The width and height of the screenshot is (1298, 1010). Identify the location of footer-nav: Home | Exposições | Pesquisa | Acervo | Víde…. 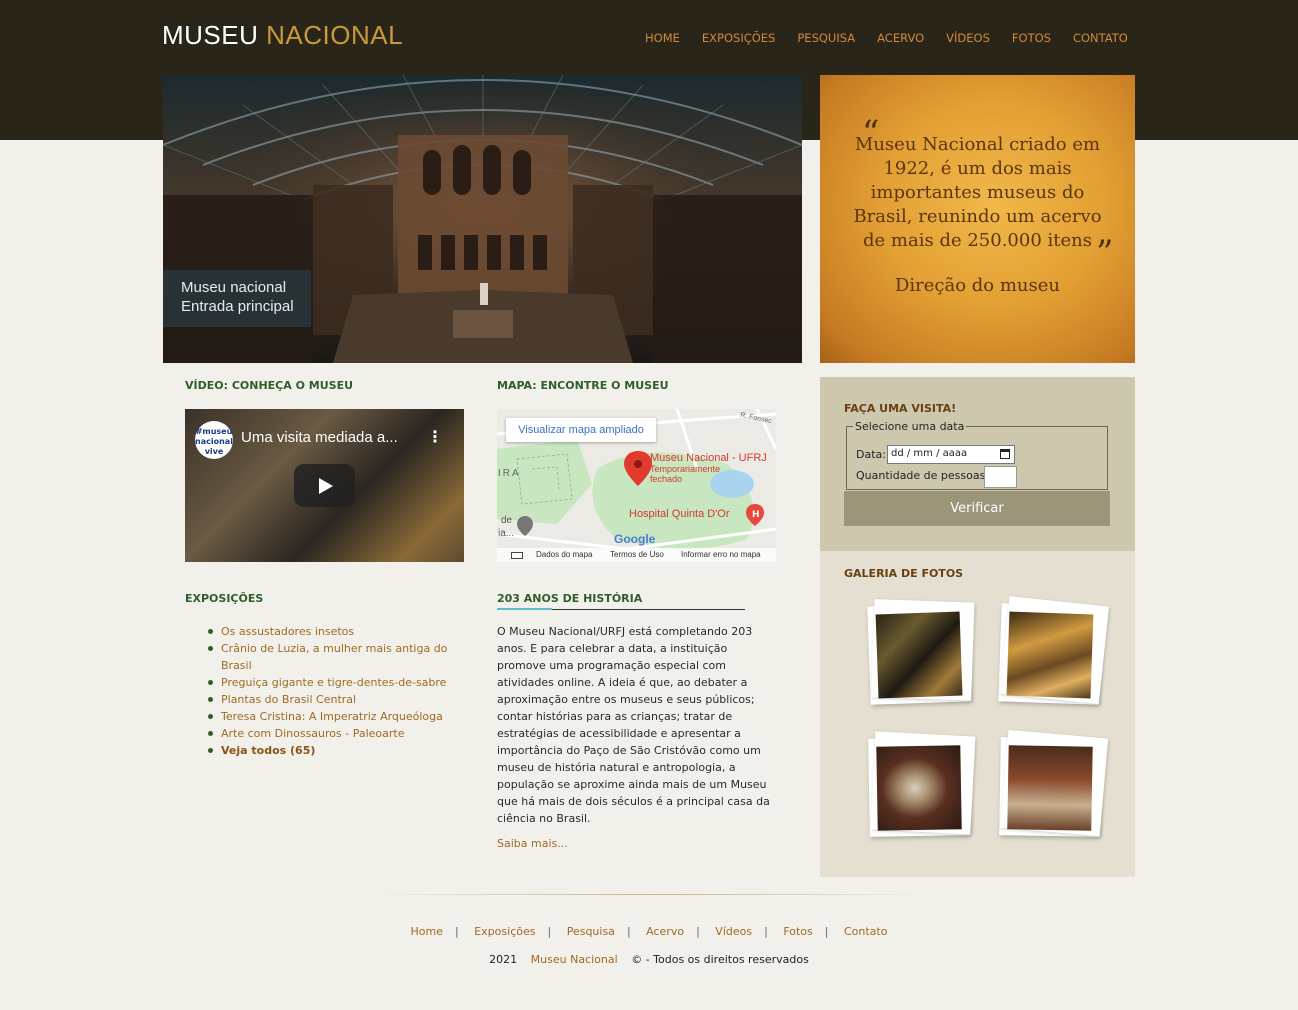
(649, 931).